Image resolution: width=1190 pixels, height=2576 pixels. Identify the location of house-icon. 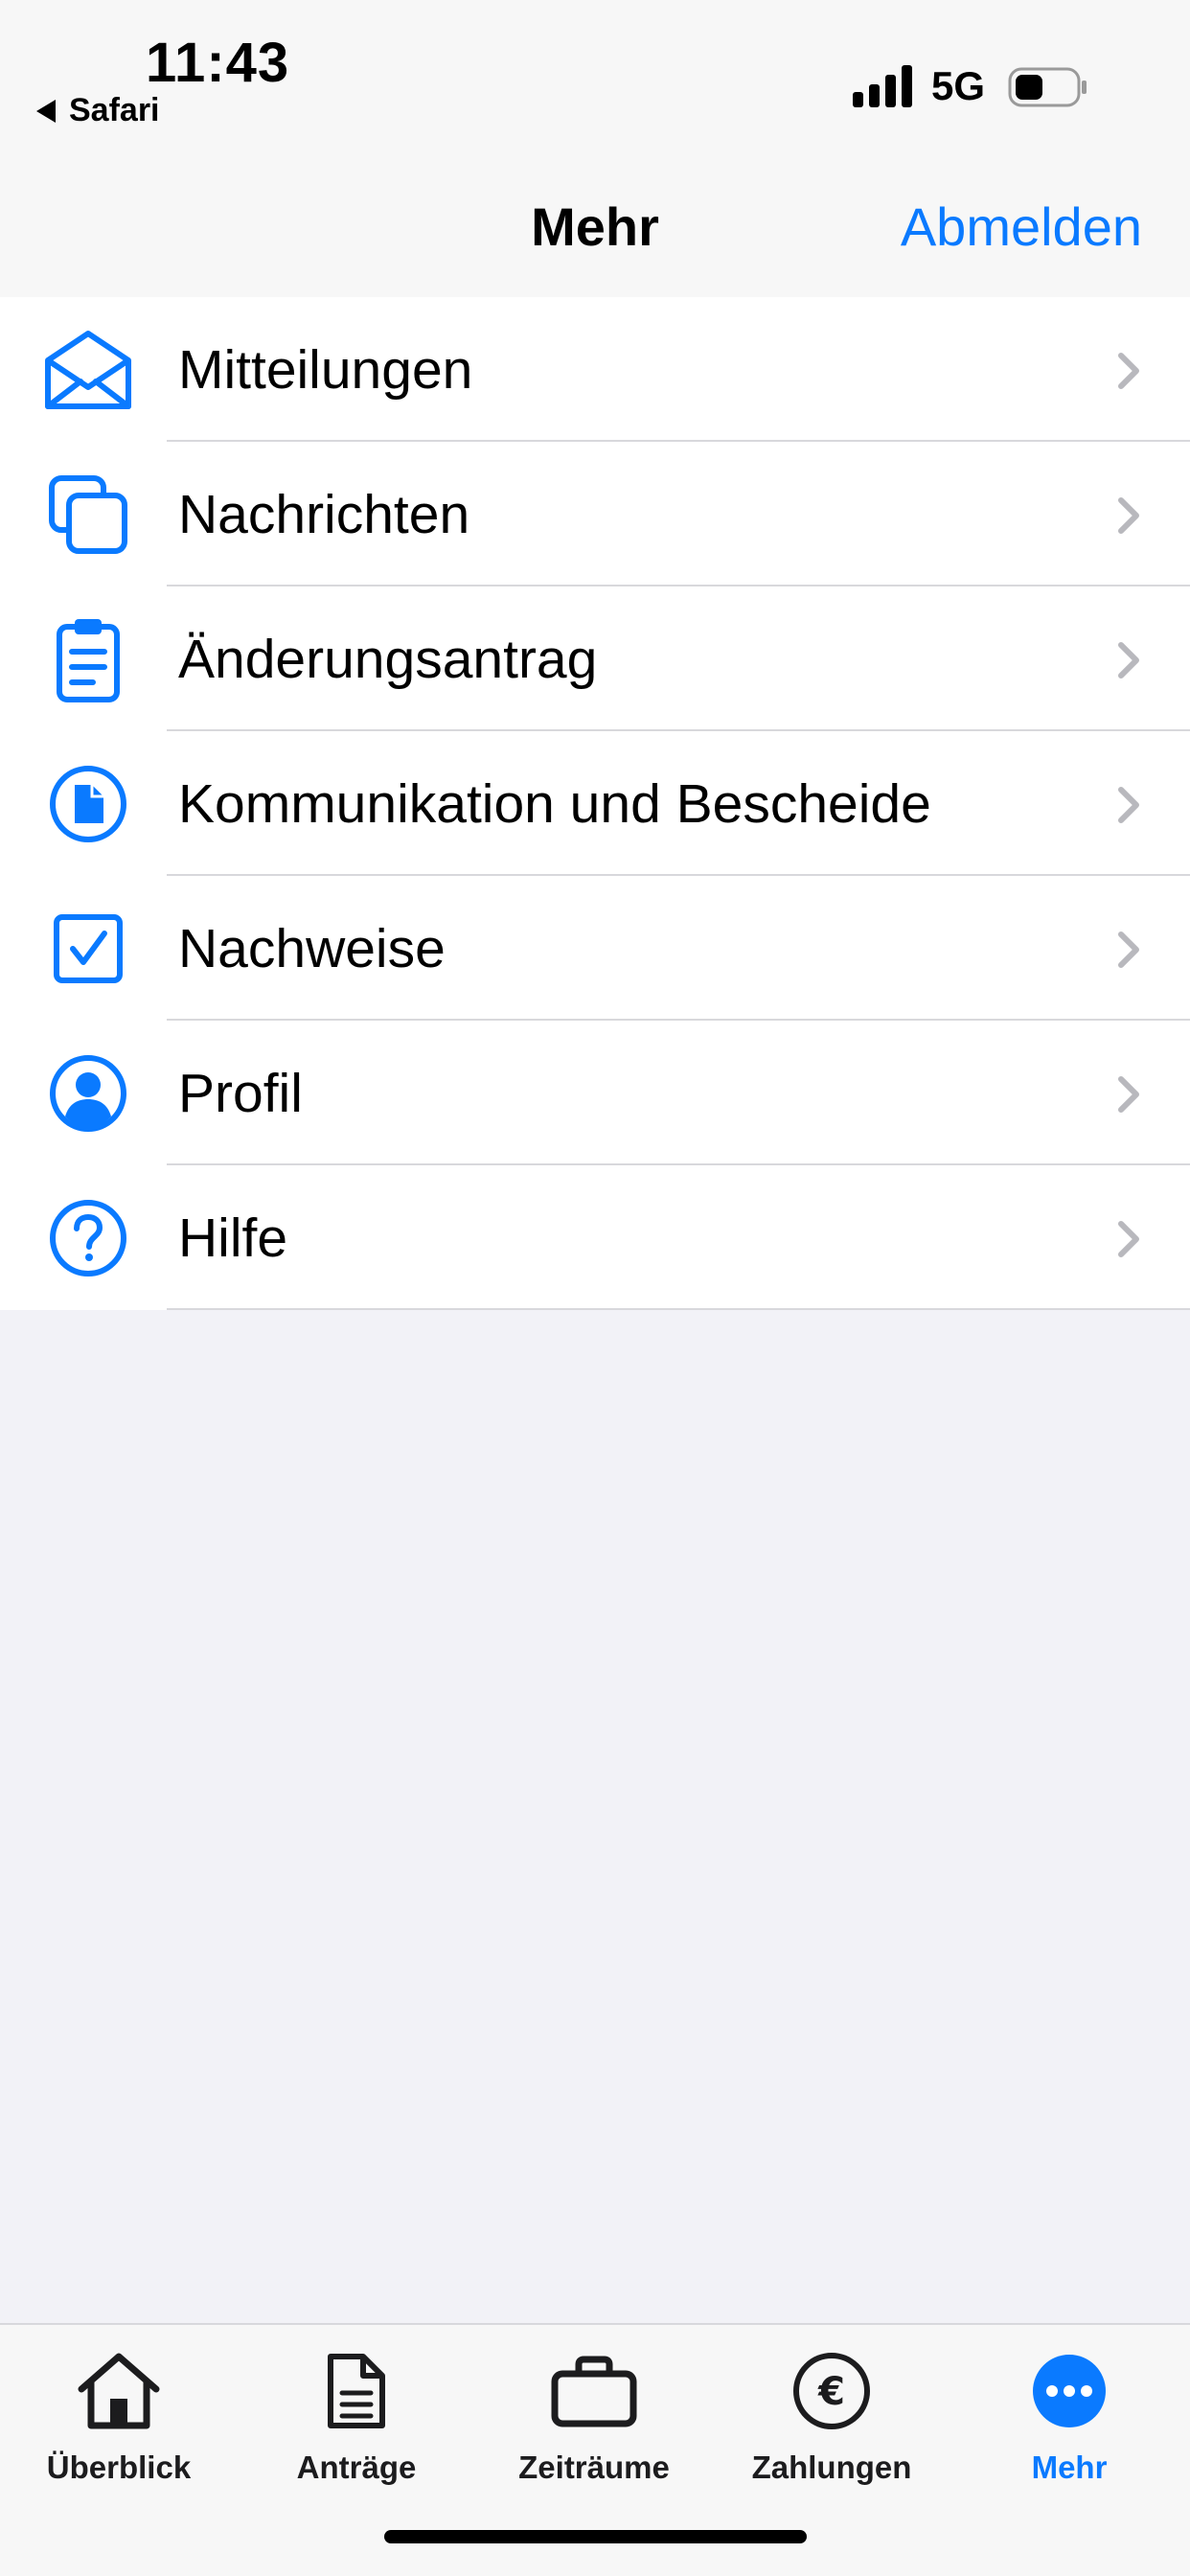
(119, 2391).